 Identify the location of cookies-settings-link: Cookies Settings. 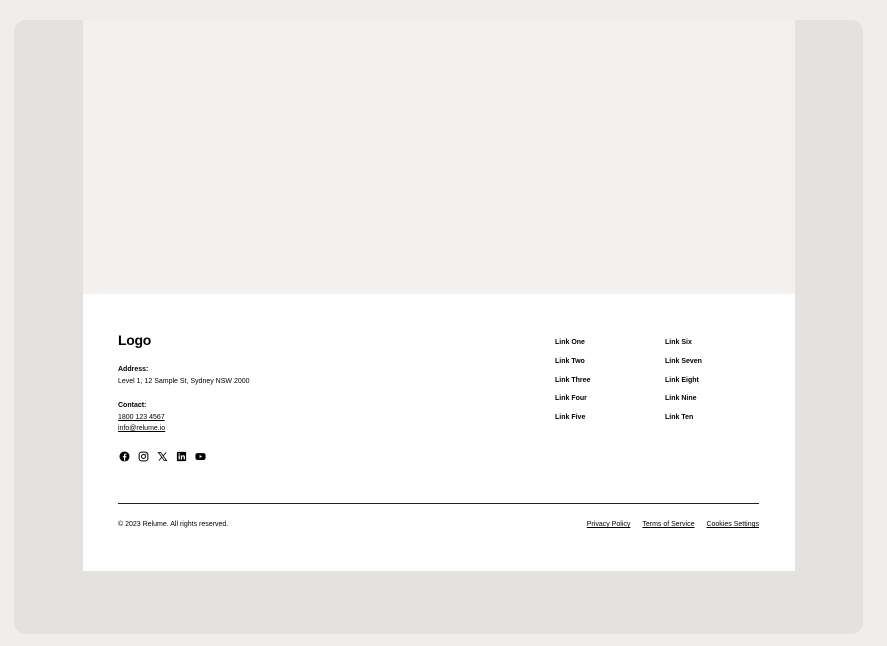
(732, 524).